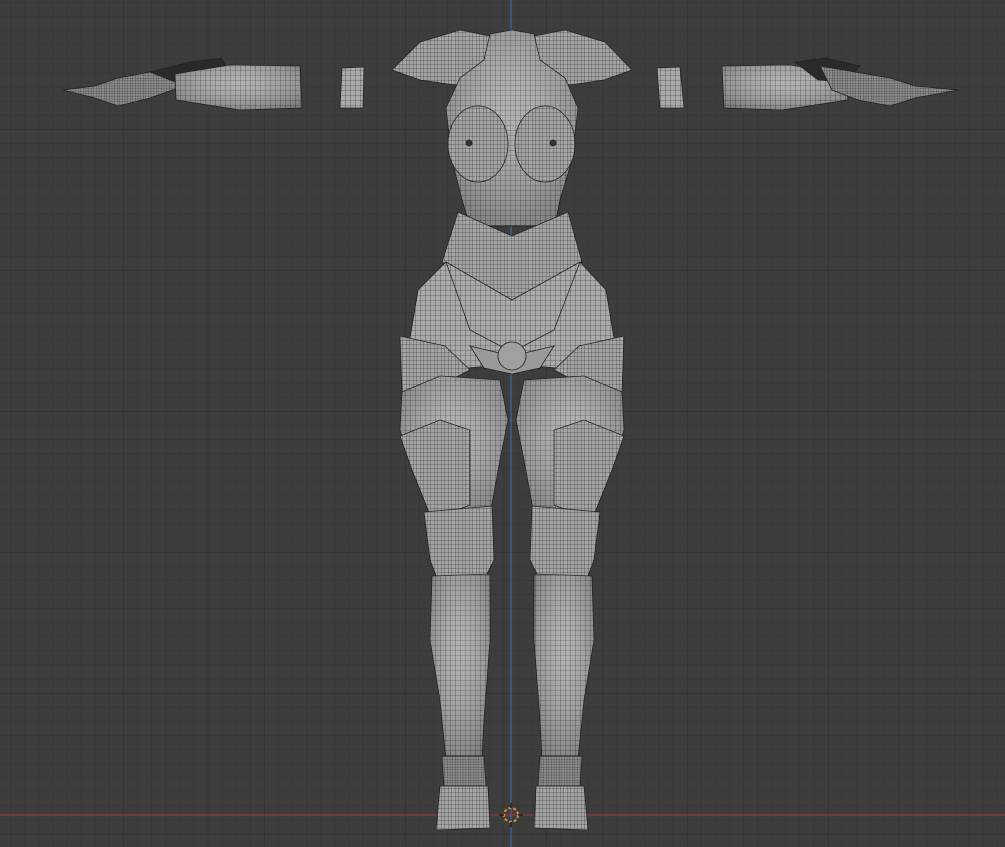 This screenshot has height=847, width=1005. Describe the element at coordinates (463, 808) in the screenshot. I see `left-boot` at that location.